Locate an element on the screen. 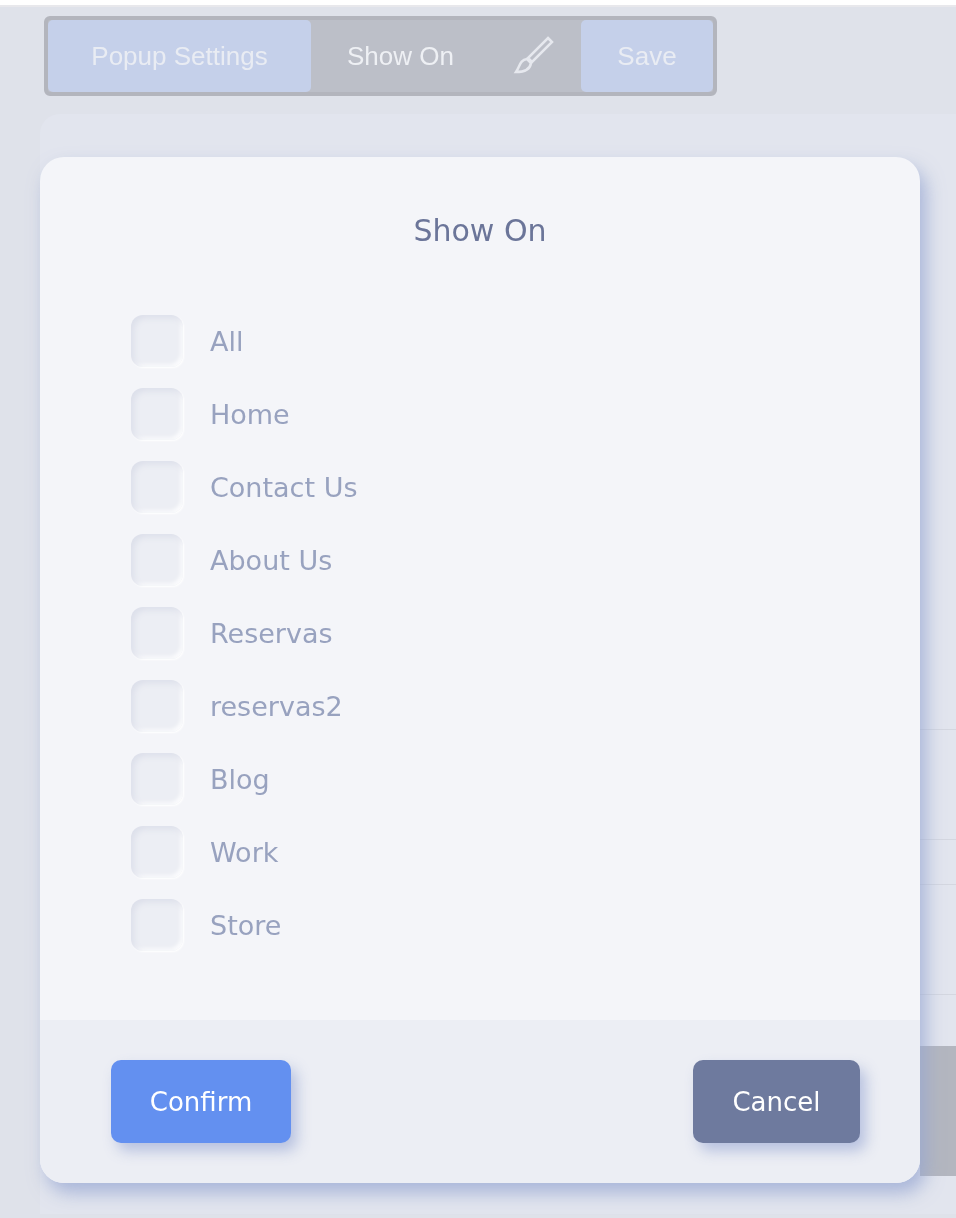 This screenshot has width=956, height=1218. checkbox-label: reservas2 is located at coordinates (276, 706).